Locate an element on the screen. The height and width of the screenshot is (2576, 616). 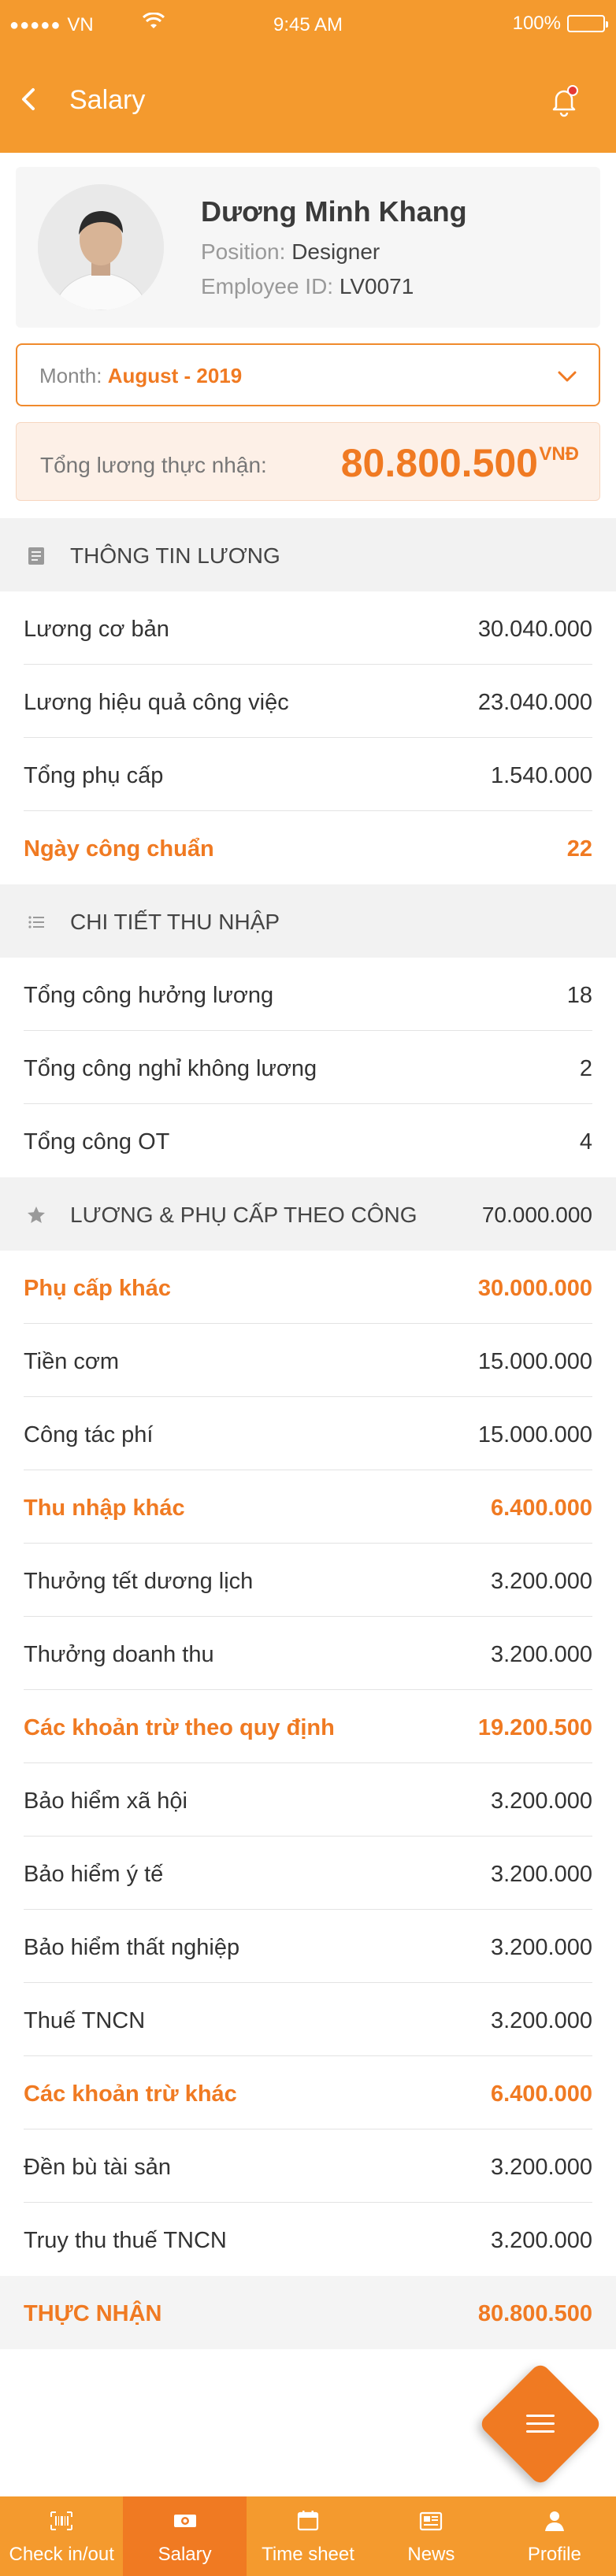
item-label: Đền bù tài sản is located at coordinates (98, 2167).